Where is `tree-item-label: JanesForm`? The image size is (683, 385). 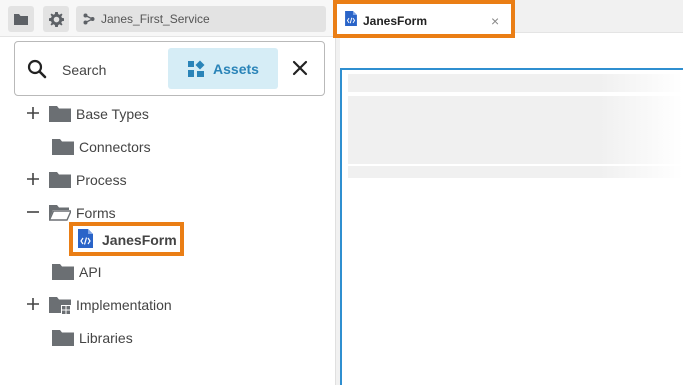
tree-item-label: JanesForm is located at coordinates (139, 240).